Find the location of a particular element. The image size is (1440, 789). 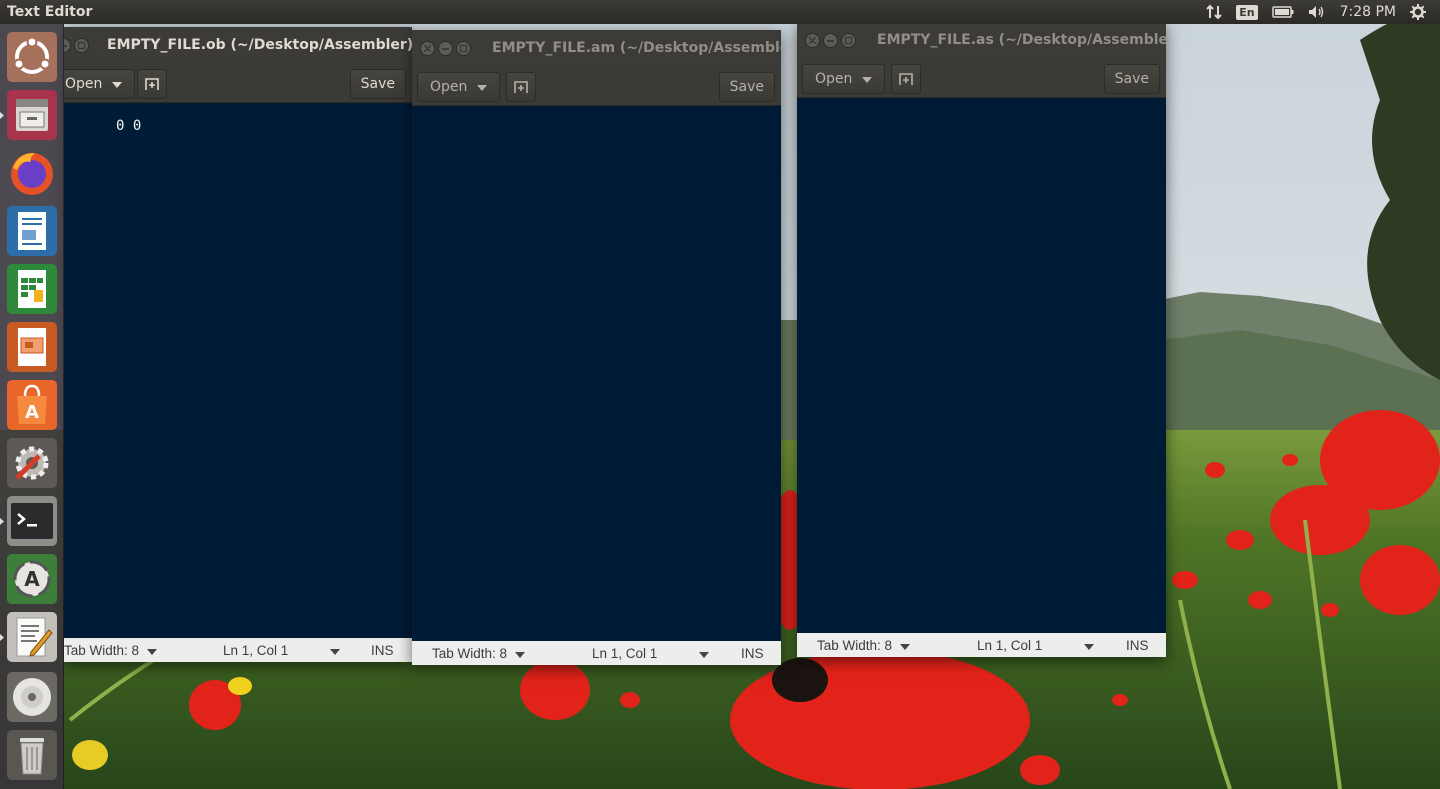

firefox-icon is located at coordinates (32, 173).